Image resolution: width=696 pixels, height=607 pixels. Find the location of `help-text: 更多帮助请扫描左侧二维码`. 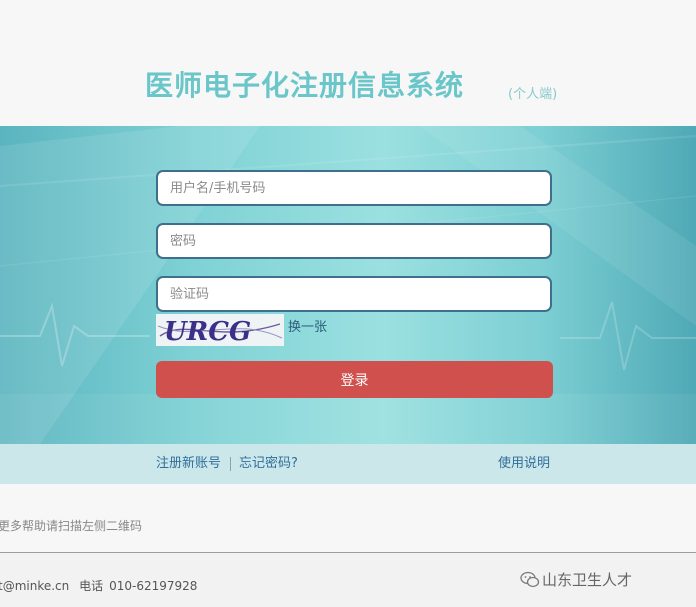

help-text: 更多帮助请扫描左侧二维码 is located at coordinates (71, 526).